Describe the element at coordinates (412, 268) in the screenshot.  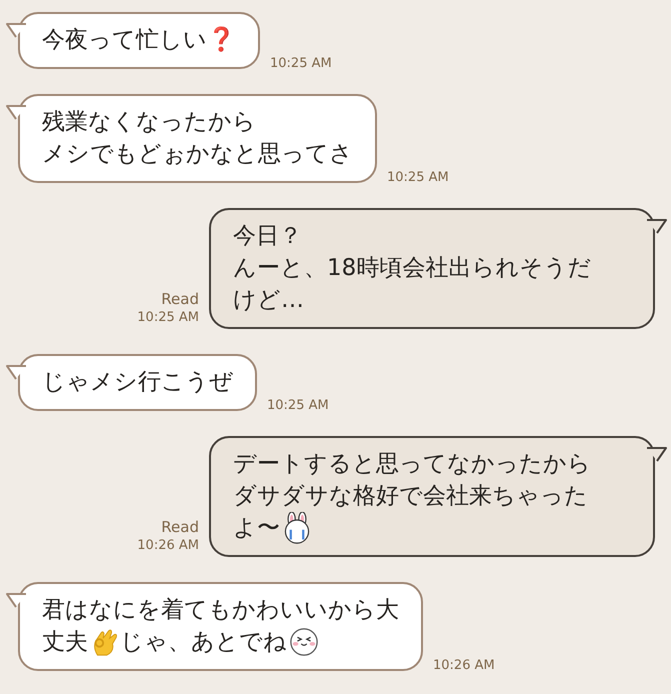
I see `message-text: んーと、18時頃会社出られそうだ` at that location.